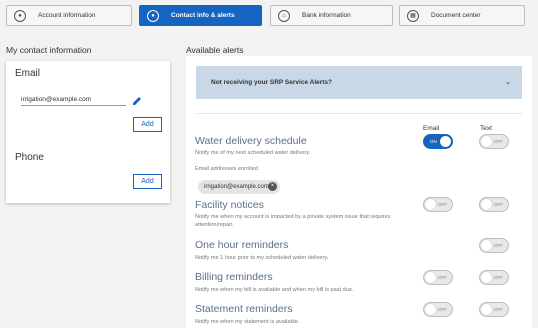 Image resolution: width=538 pixels, height=328 pixels. What do you see at coordinates (28, 73) in the screenshot?
I see `email-title: Email` at bounding box center [28, 73].